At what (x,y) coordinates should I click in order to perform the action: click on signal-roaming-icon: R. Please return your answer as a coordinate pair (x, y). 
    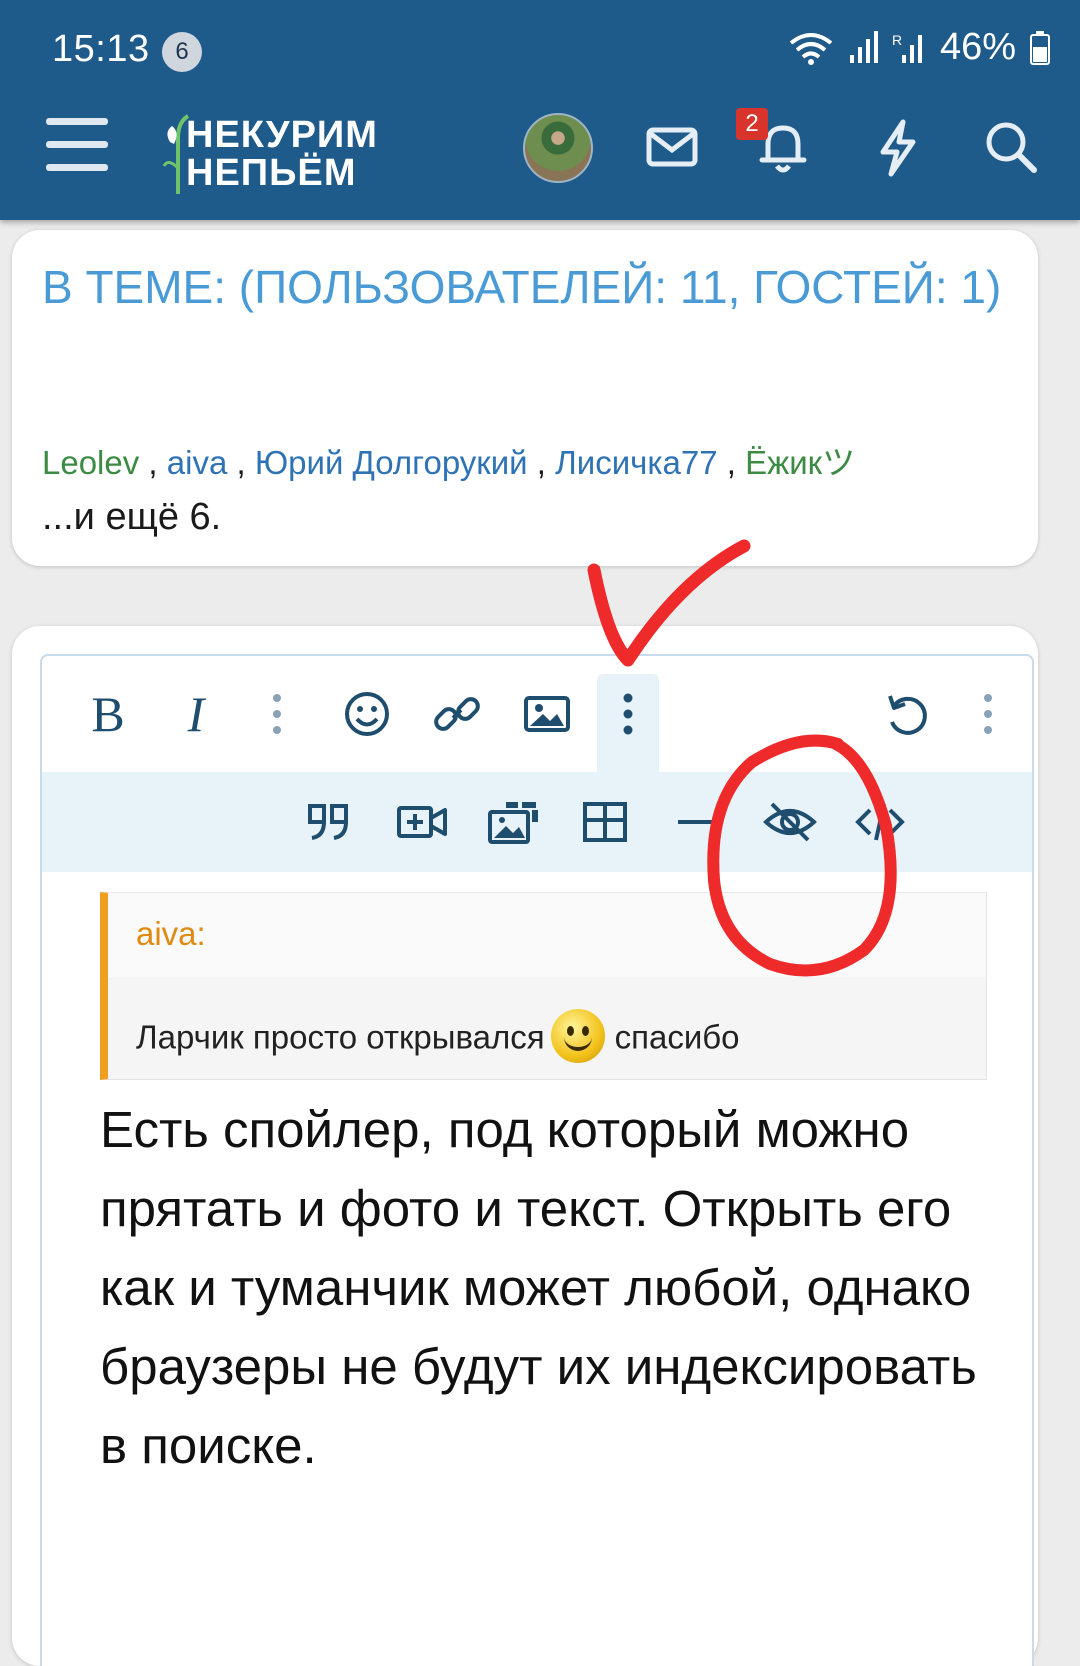
    Looking at the image, I should click on (907, 47).